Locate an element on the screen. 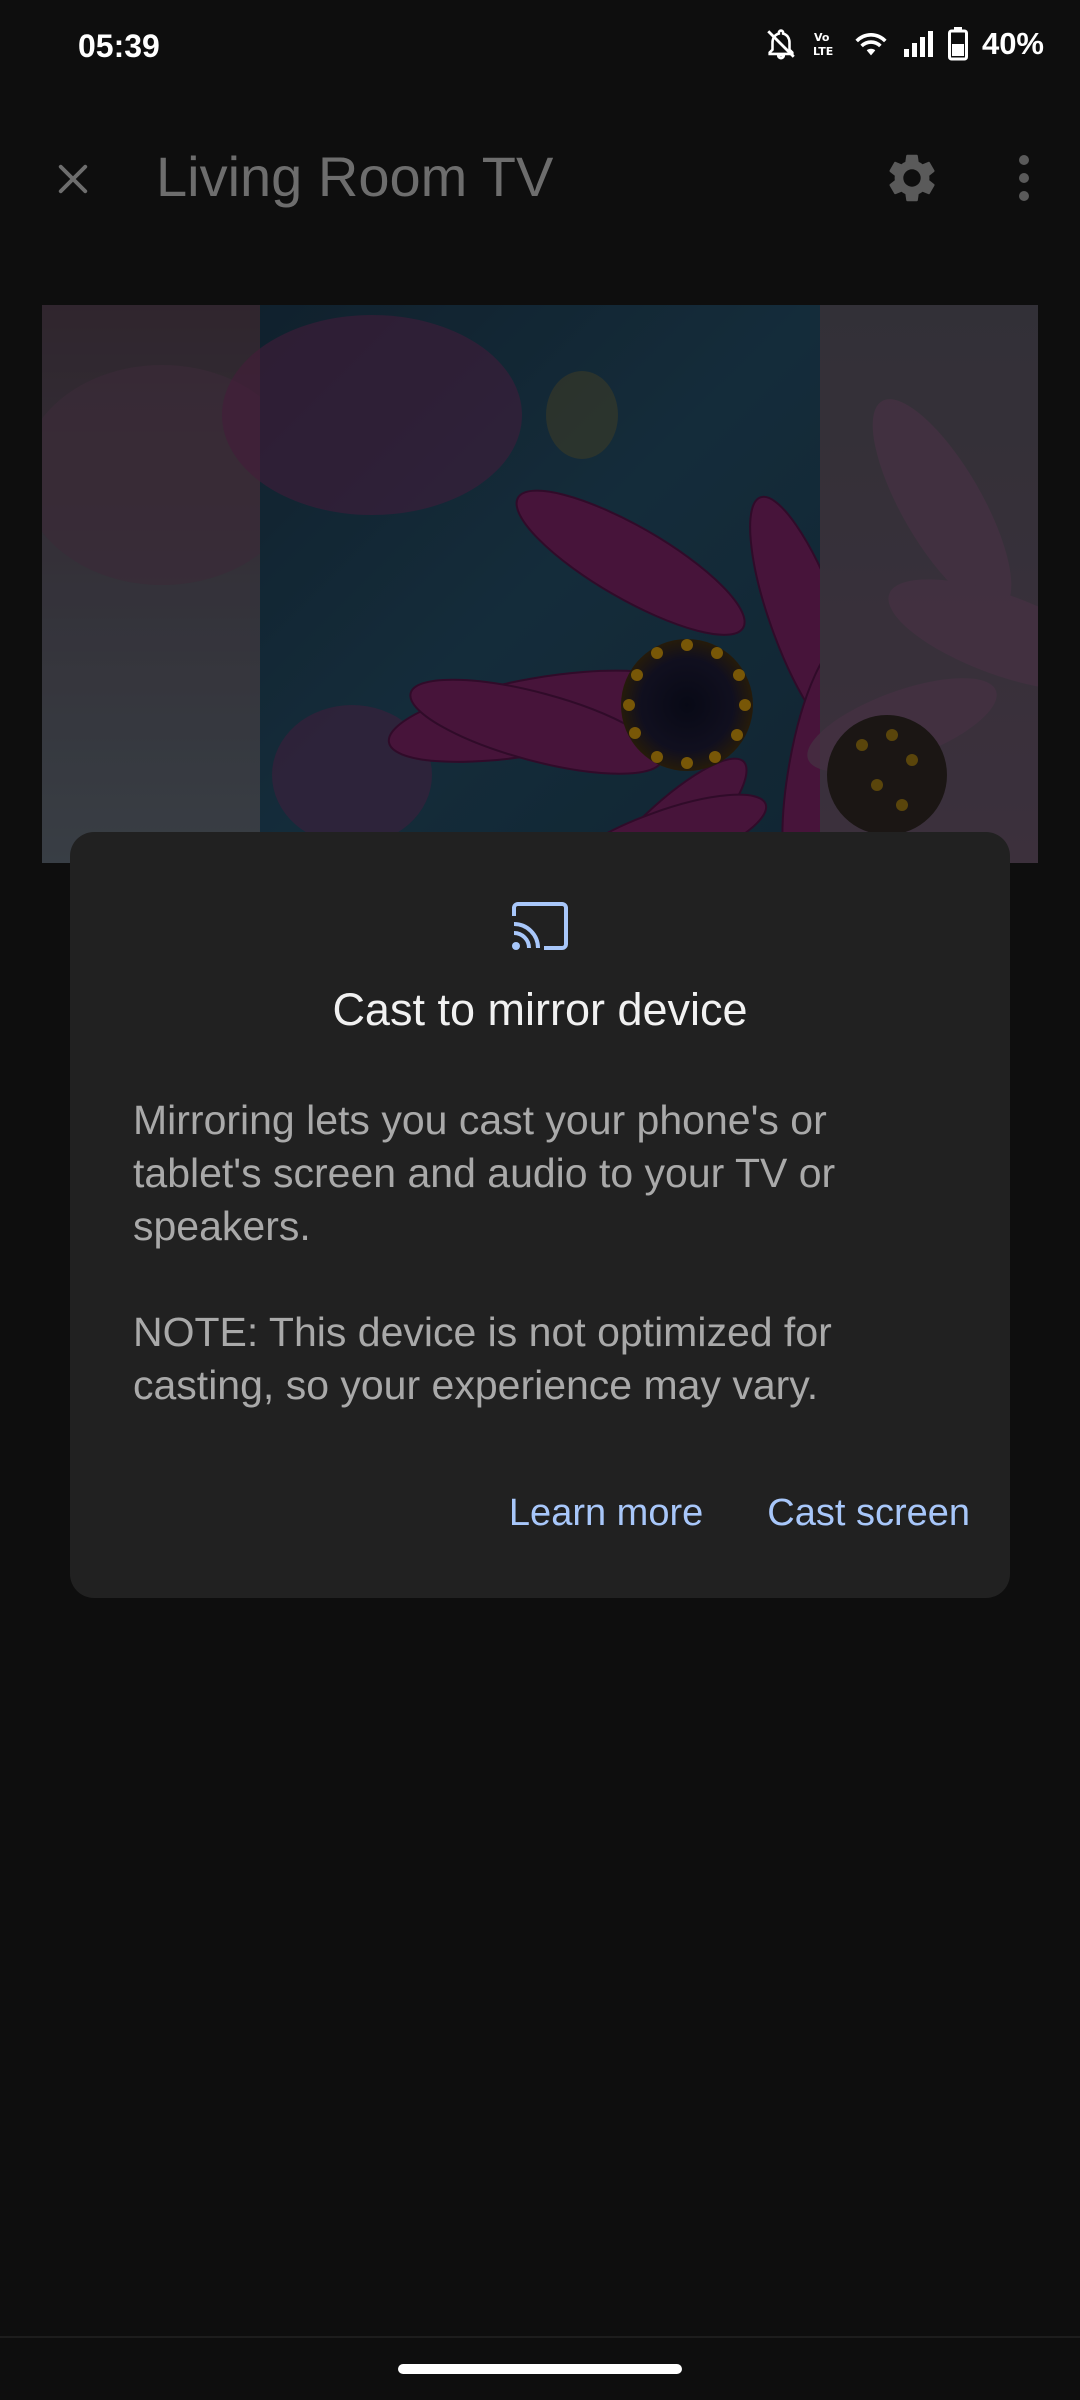 The width and height of the screenshot is (1080, 2400). close-button is located at coordinates (73, 181).